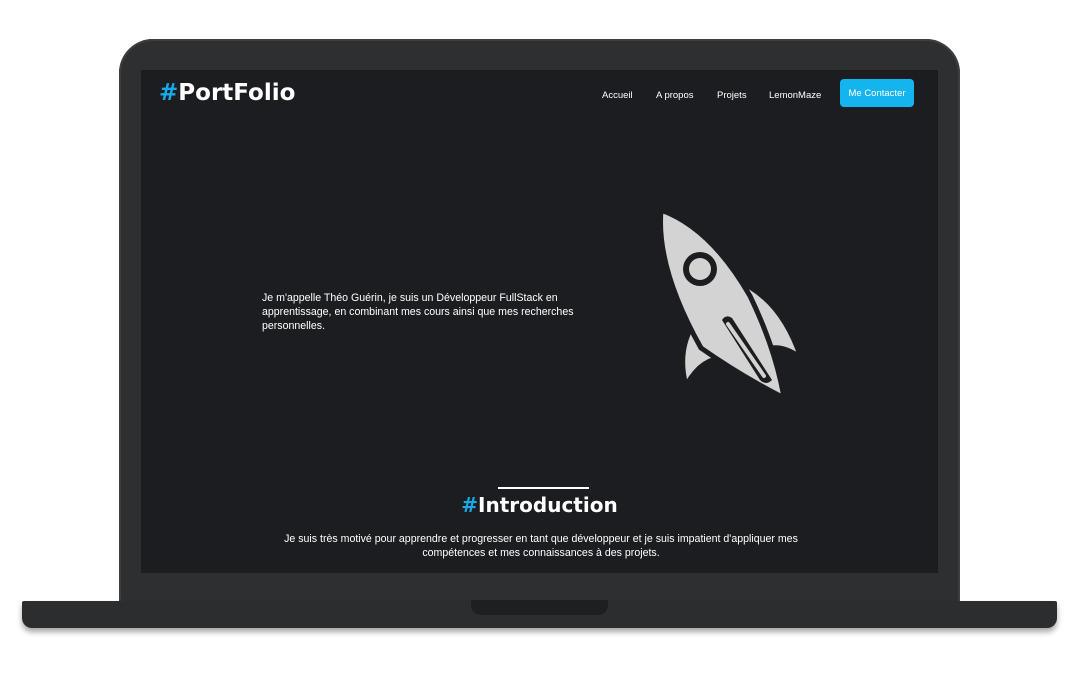 The height and width of the screenshot is (686, 1080). What do you see at coordinates (795, 95) in the screenshot?
I see `nav-lemonmaze: LemonMaze` at bounding box center [795, 95].